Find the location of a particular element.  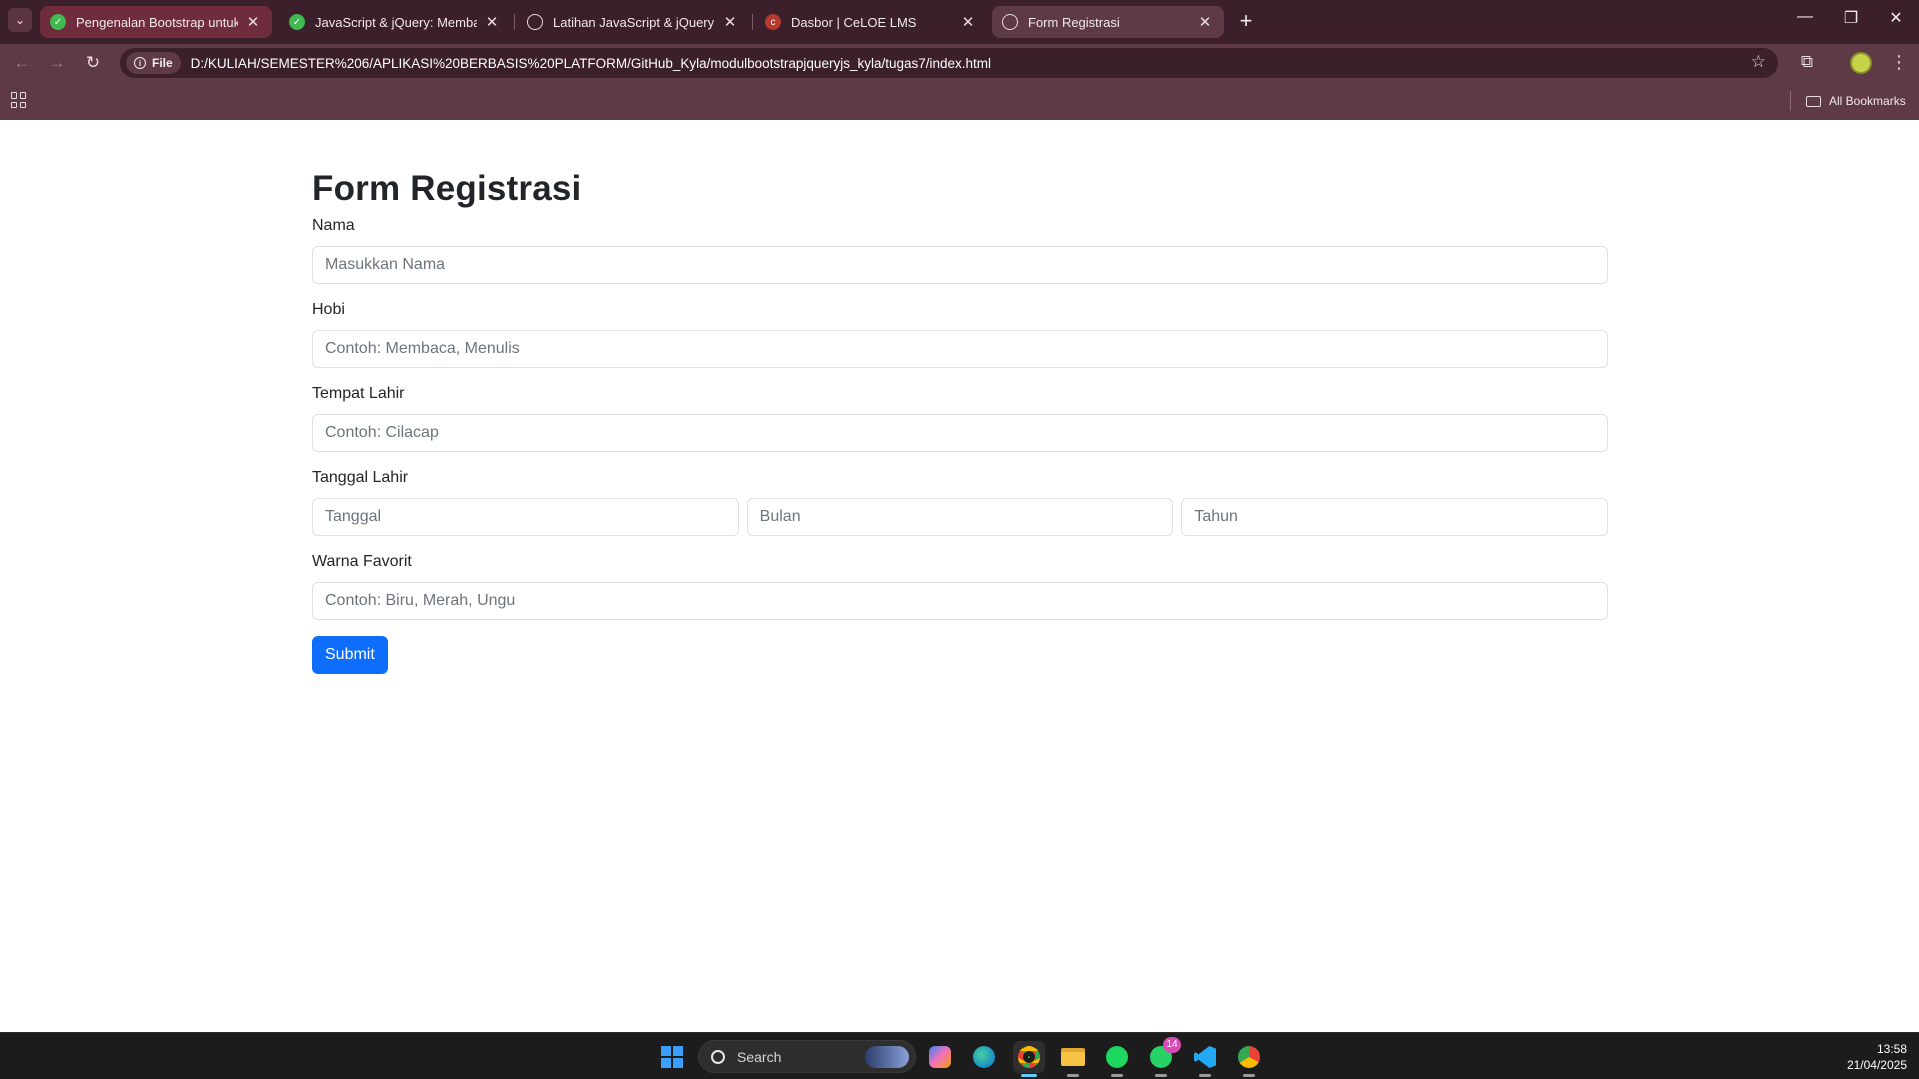

clock-time: 13:58 is located at coordinates (1891, 1049).